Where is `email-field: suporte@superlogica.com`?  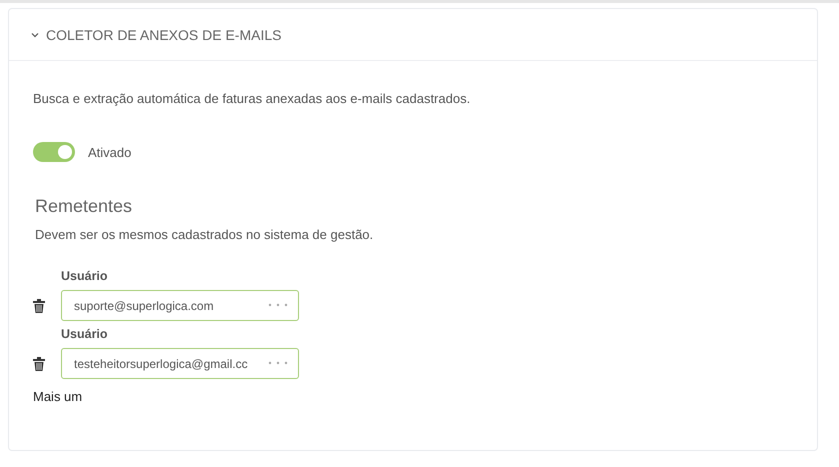
email-field: suporte@superlogica.com is located at coordinates (180, 305).